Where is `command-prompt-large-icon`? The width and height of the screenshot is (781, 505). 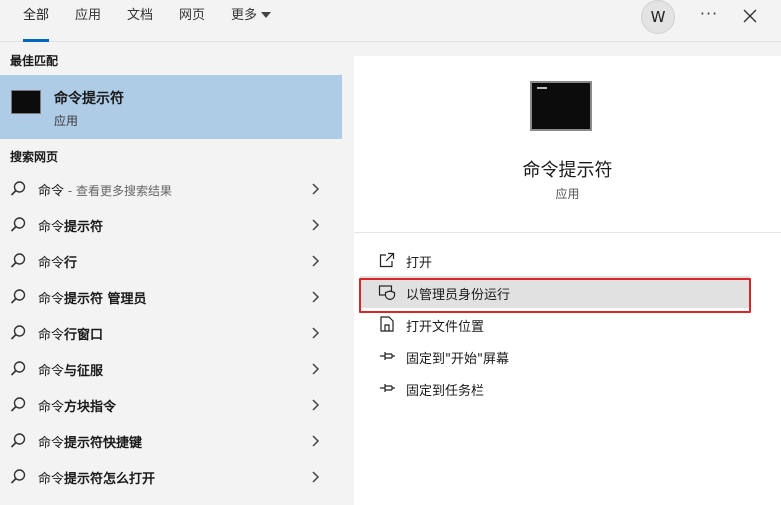 command-prompt-large-icon is located at coordinates (561, 106).